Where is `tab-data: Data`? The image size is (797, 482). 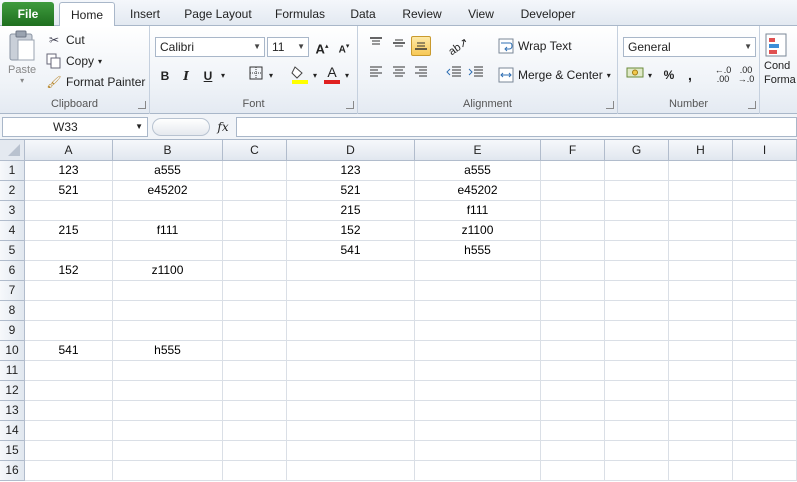 tab-data: Data is located at coordinates (363, 15).